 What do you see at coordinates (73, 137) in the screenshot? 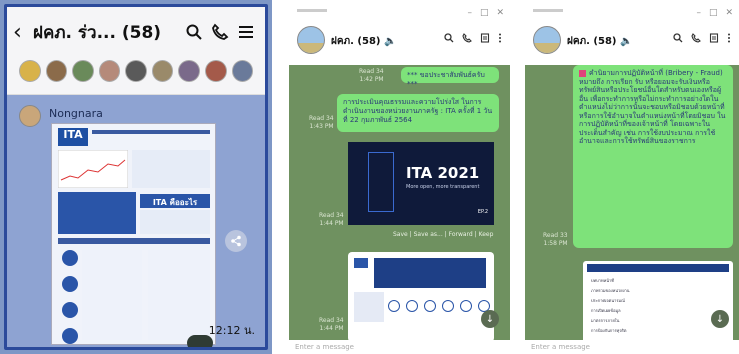
I see `poster-heading: ITA` at bounding box center [73, 137].